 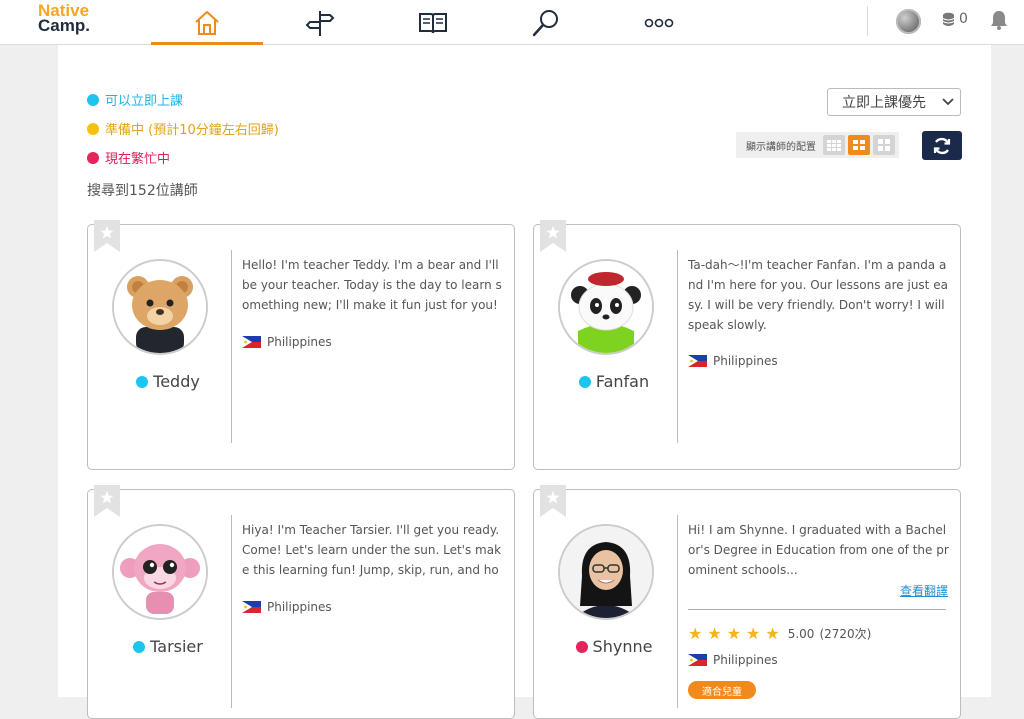 I want to click on notifications-button, so click(x=999, y=22).